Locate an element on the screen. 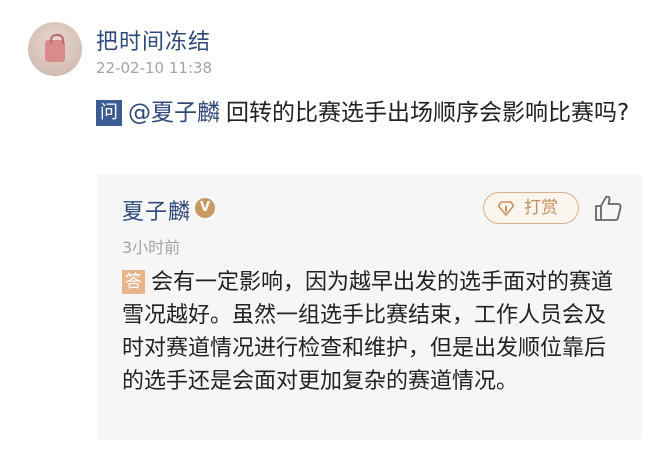 The height and width of the screenshot is (467, 668). author-avatar is located at coordinates (55, 49).